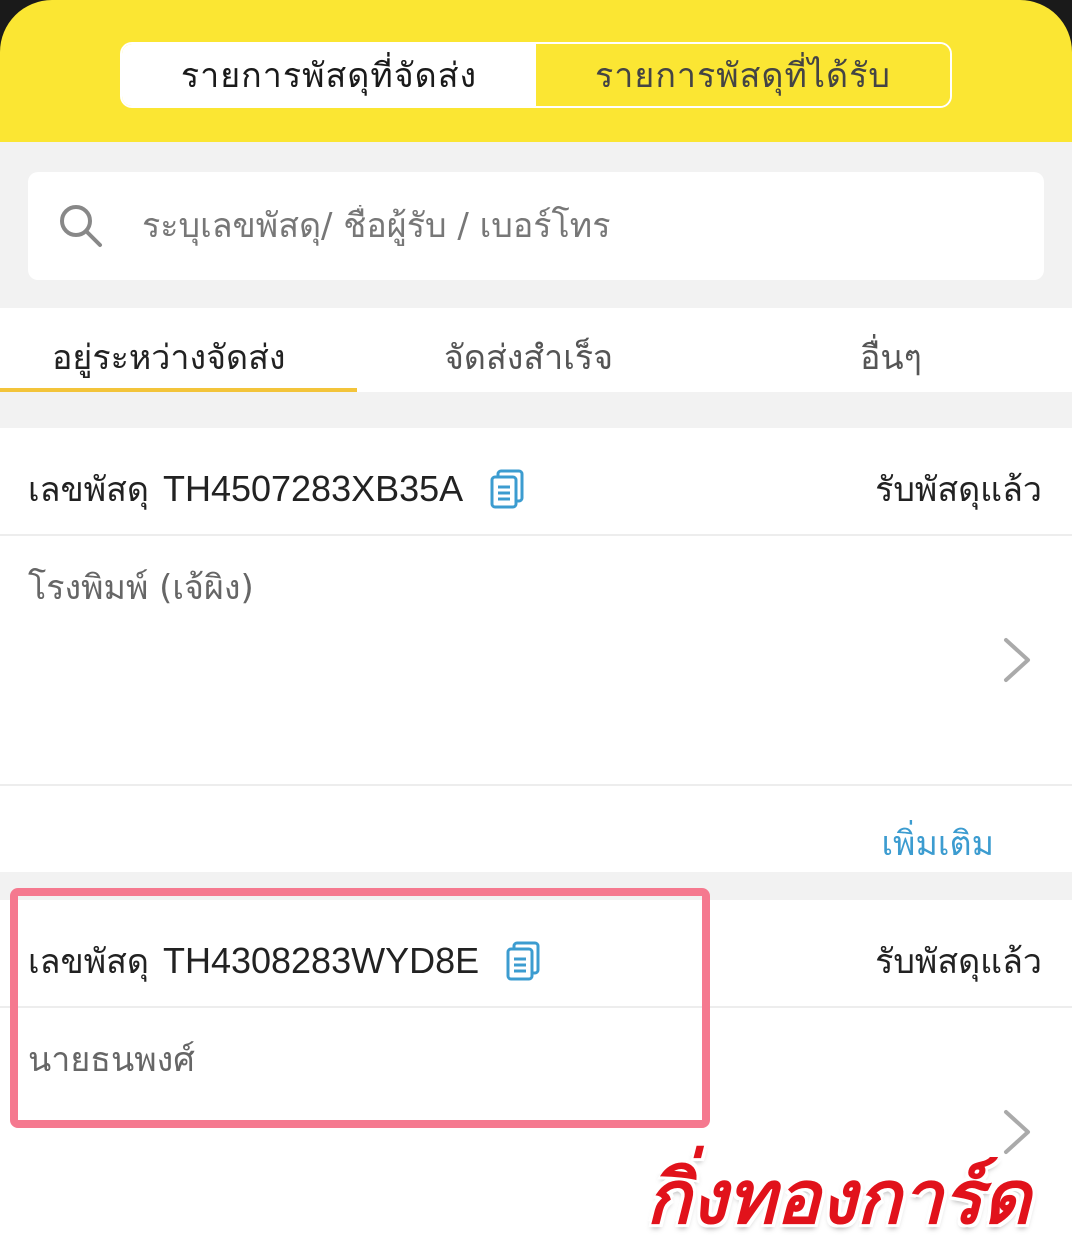 The image size is (1072, 1256). I want to click on tracking-info: เลขพัสดุ TH4507283XB35A, so click(276, 489).